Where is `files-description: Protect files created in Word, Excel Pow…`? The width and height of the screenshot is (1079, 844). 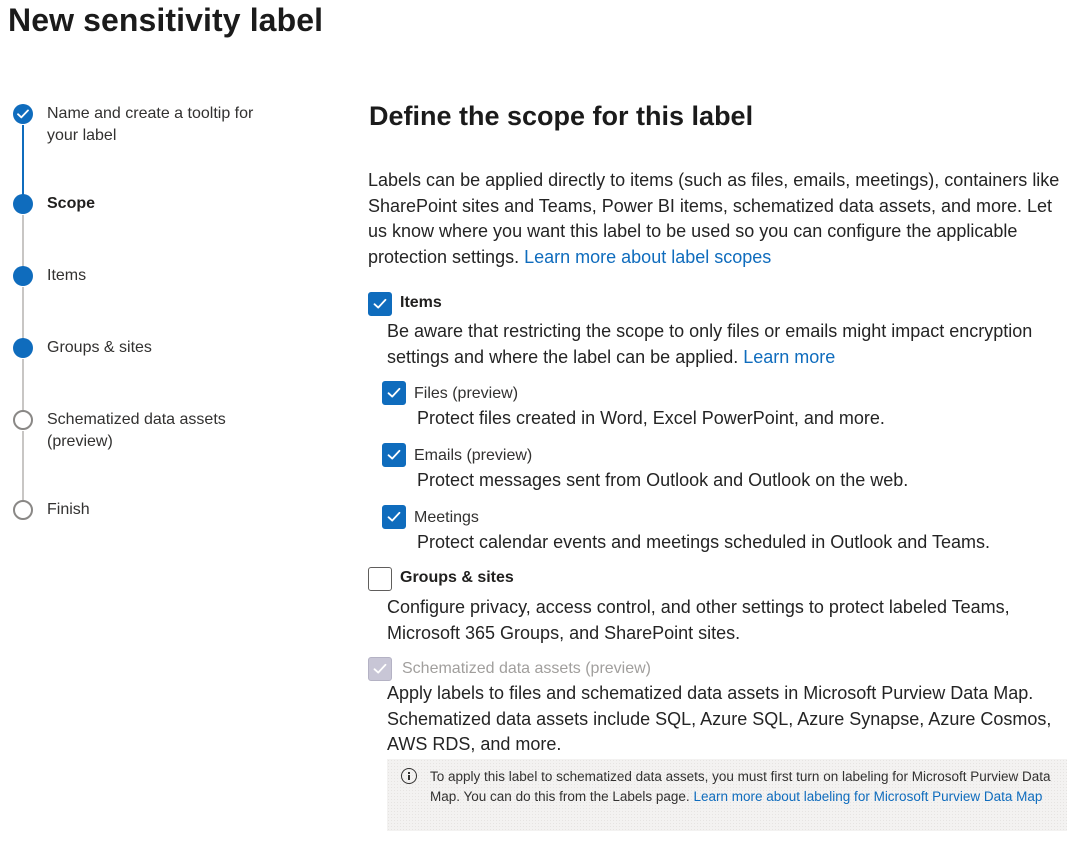 files-description: Protect files created in Word, Excel Pow… is located at coordinates (651, 418).